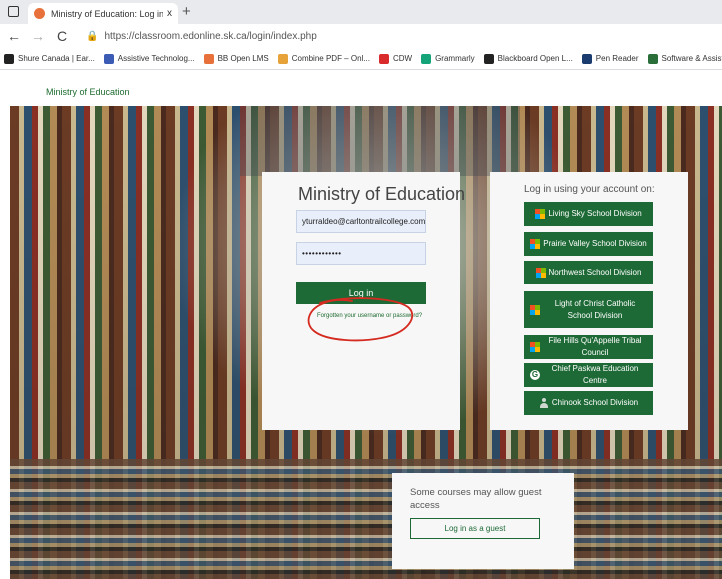 The image size is (722, 579). Describe the element at coordinates (382, 194) in the screenshot. I see `login-title: Ministry of Education` at that location.